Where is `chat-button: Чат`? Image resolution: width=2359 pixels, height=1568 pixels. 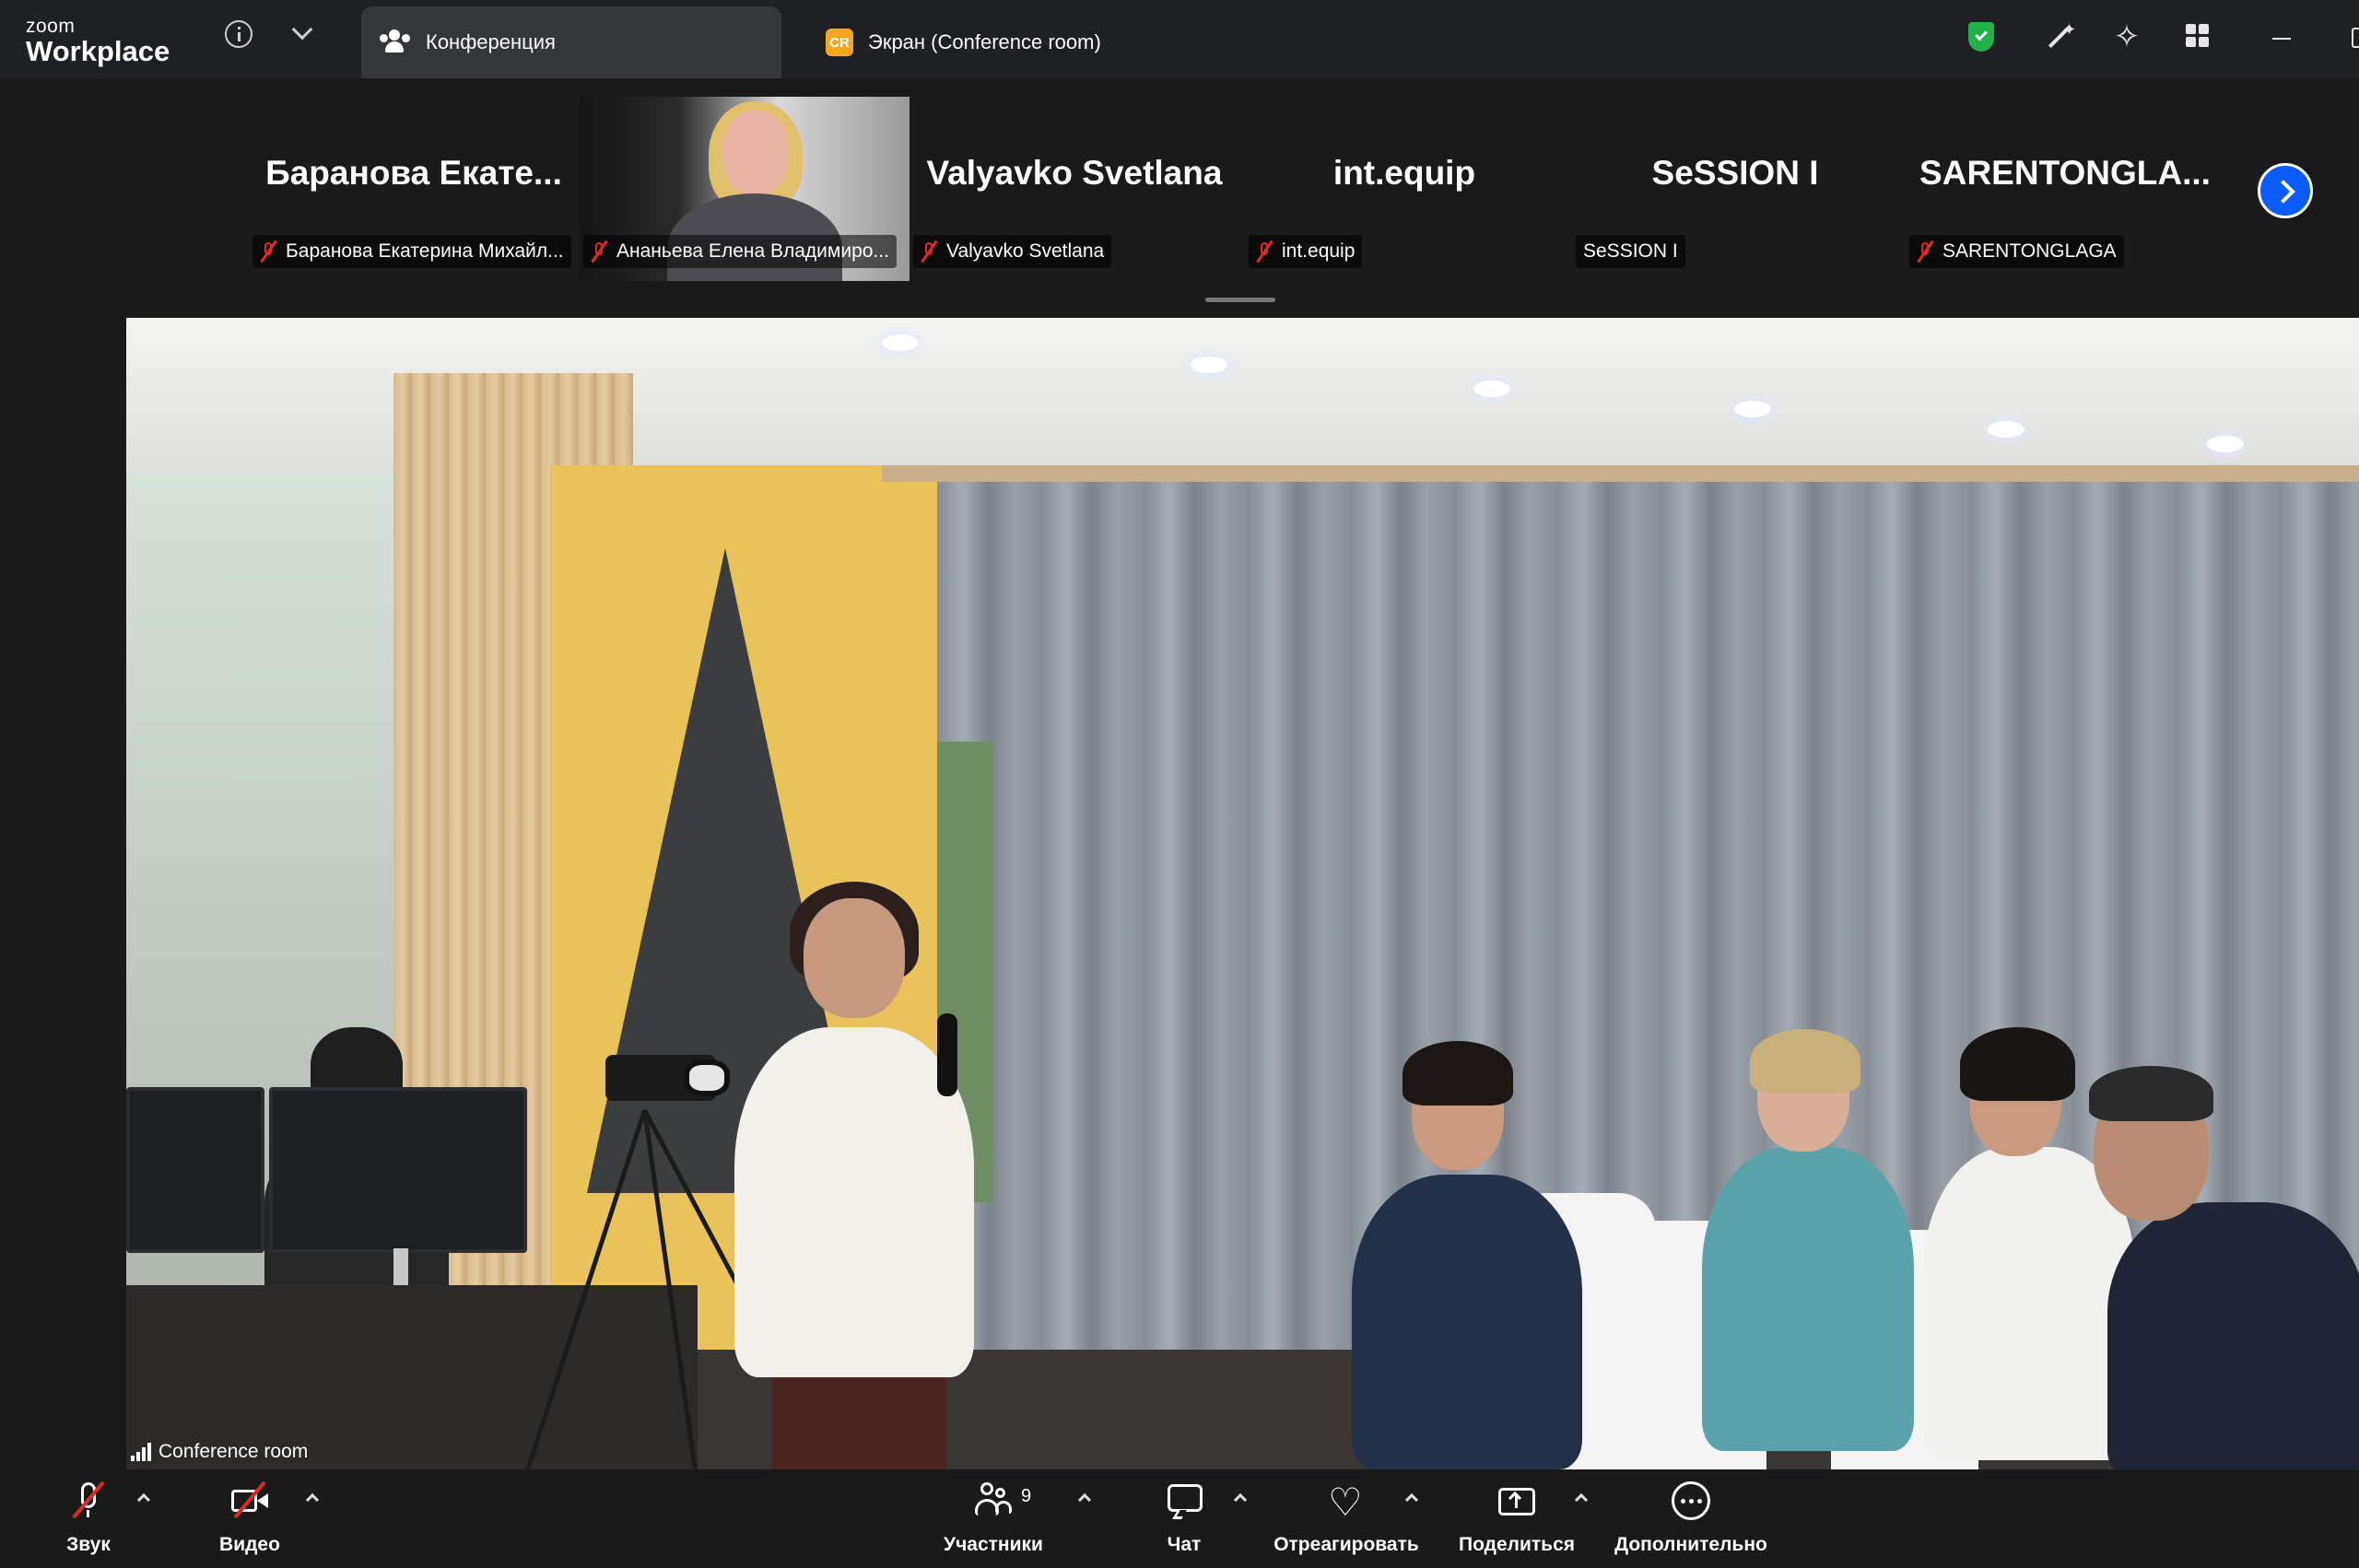 chat-button: Чат is located at coordinates (1184, 1521).